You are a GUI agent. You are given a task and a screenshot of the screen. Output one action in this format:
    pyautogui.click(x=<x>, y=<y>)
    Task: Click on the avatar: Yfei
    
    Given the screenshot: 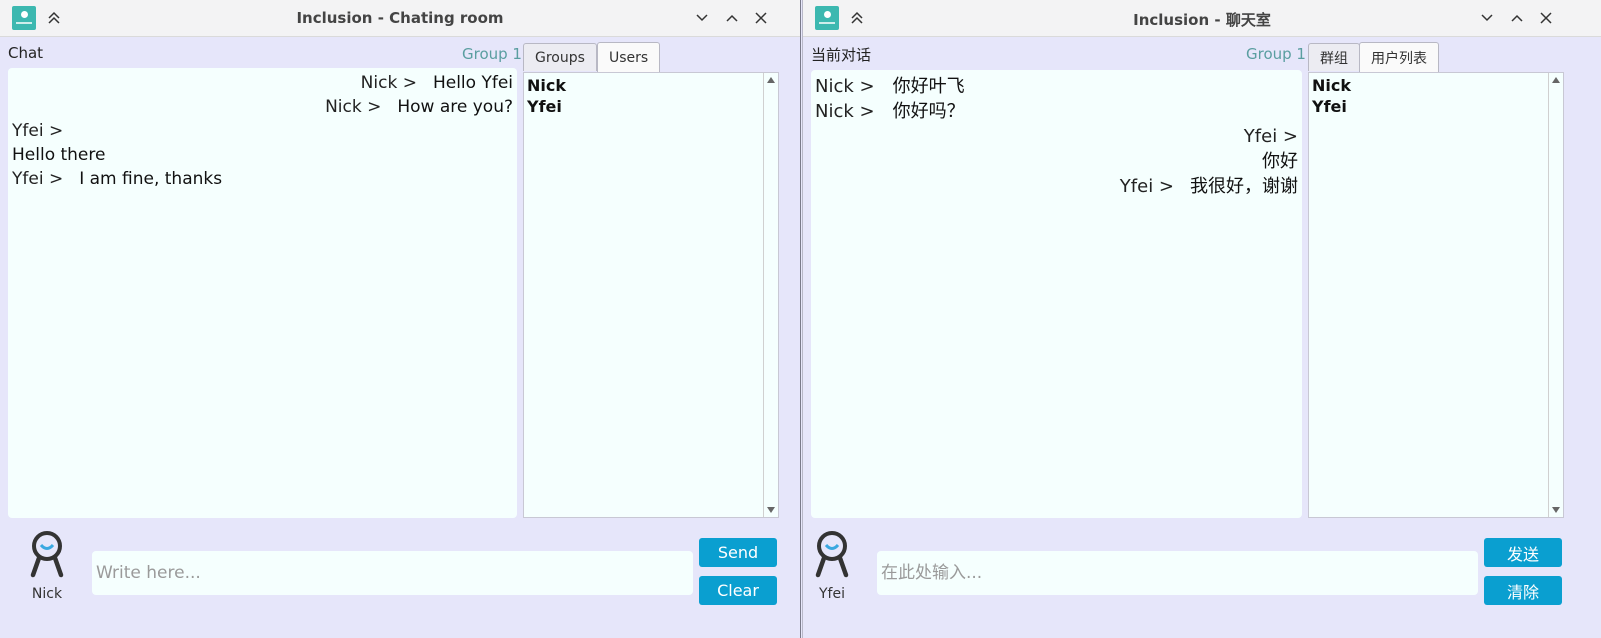 What is the action you would take?
    pyautogui.click(x=832, y=566)
    